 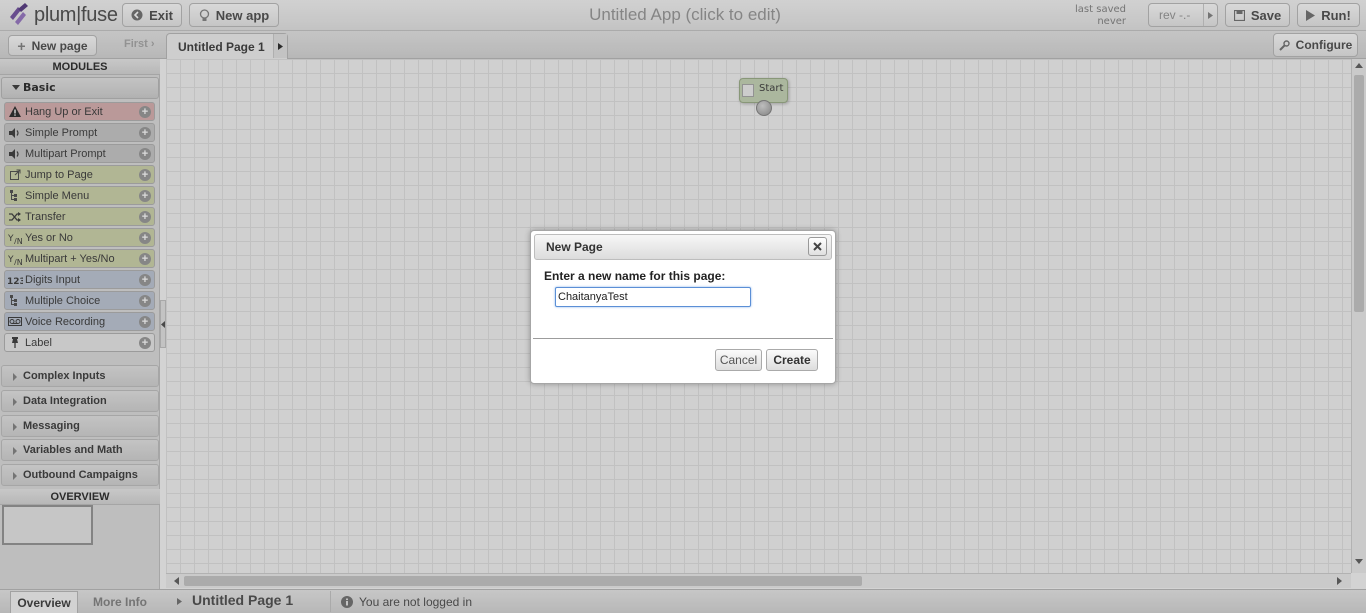 I want to click on create-button: Create, so click(x=792, y=360).